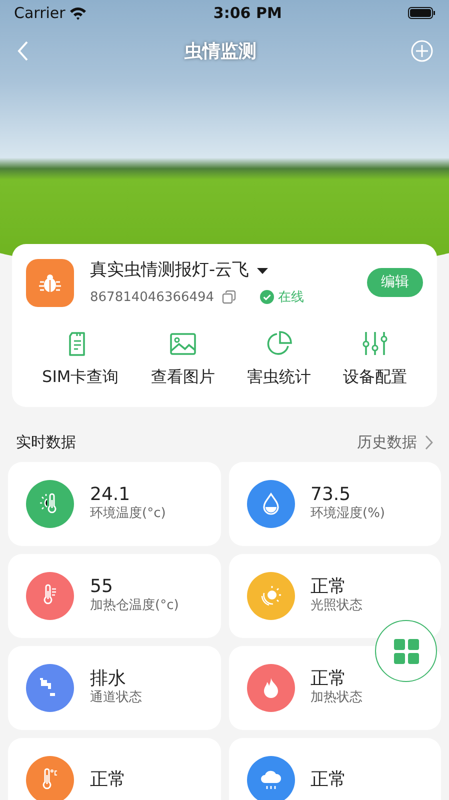  I want to click on device-id: 867814046366494, so click(152, 297).